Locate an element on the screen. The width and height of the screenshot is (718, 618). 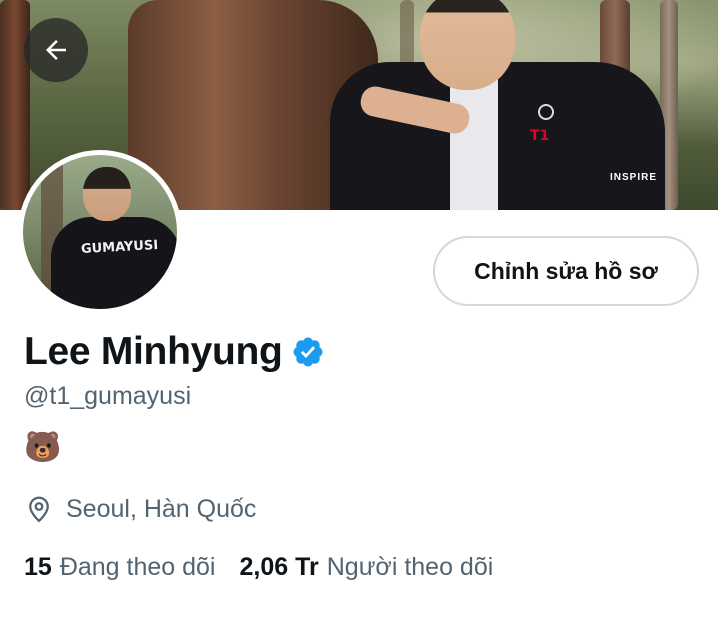
back-button is located at coordinates (56, 50).